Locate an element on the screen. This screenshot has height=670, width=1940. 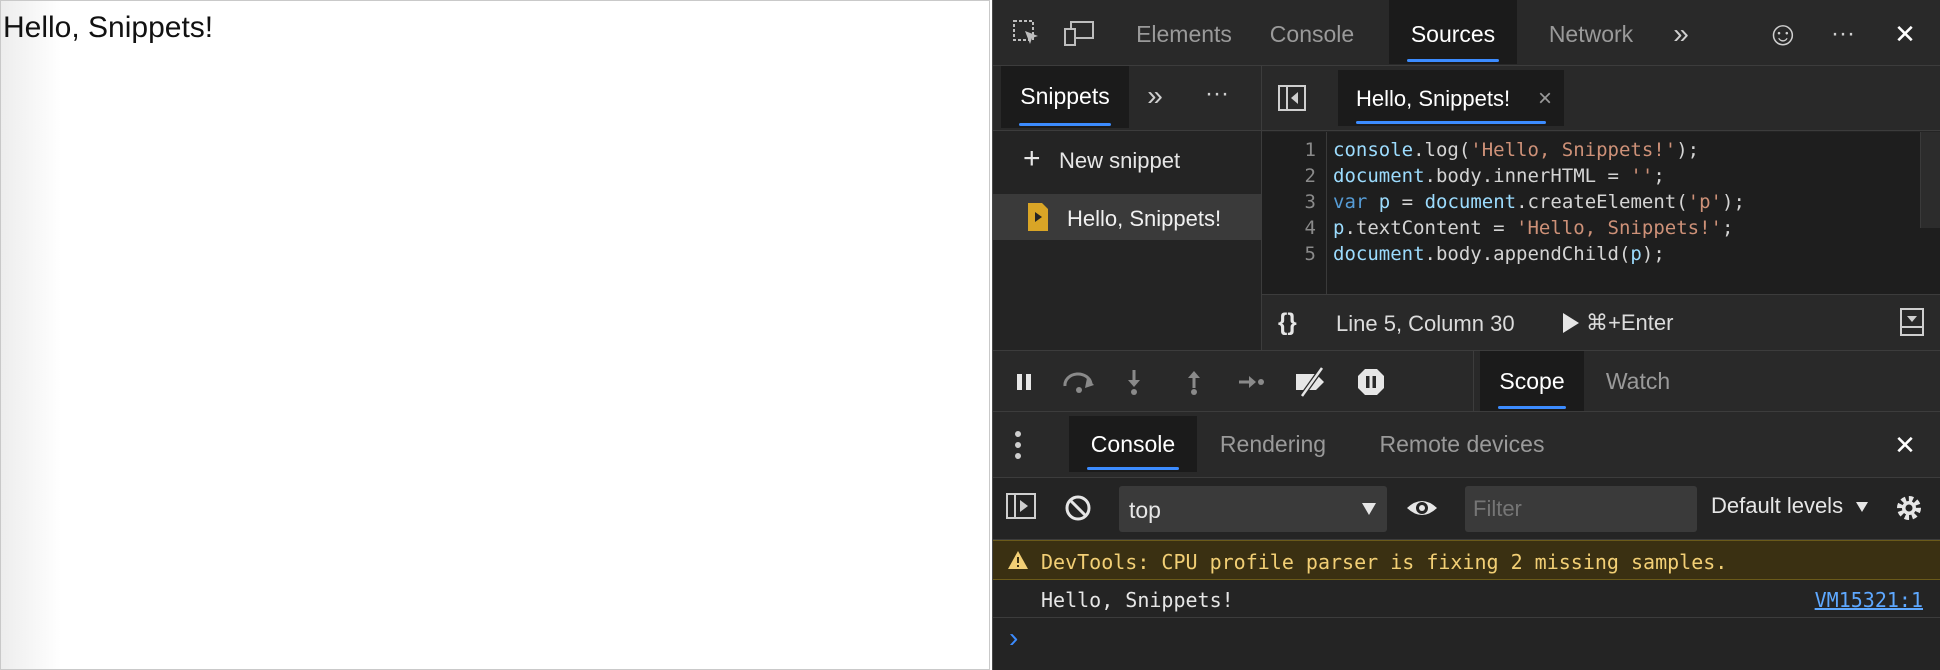
new-snippet-button: + New snippet is located at coordinates (1127, 159).